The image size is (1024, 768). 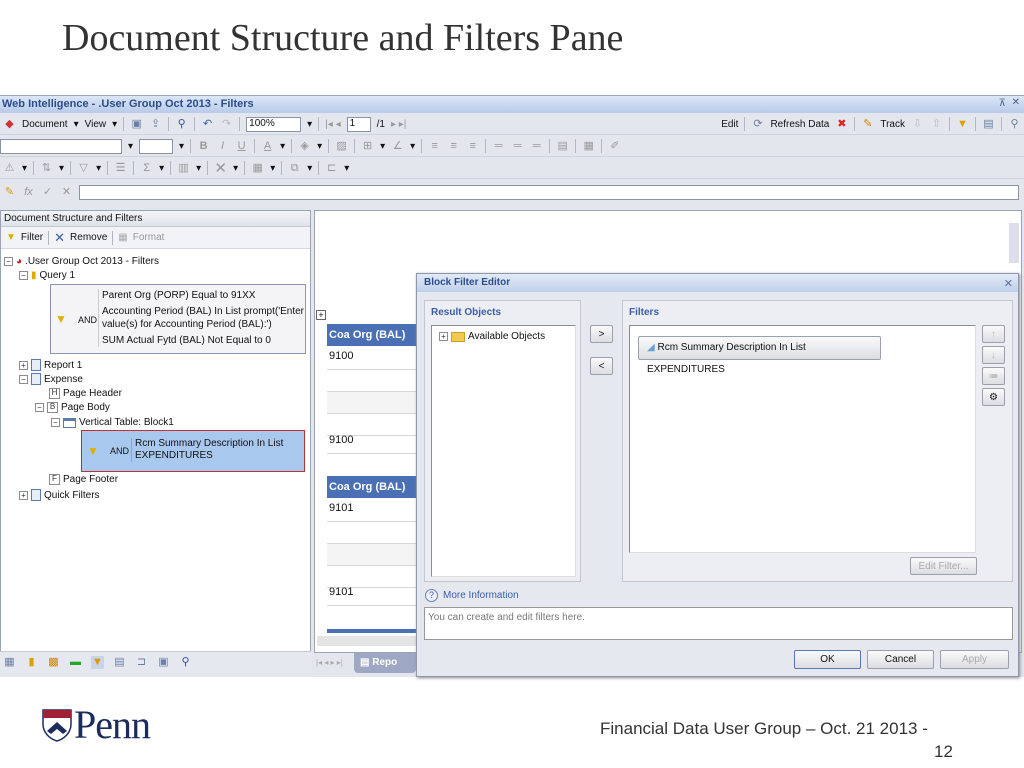 I want to click on alert-icon: ⚠, so click(x=9, y=168).